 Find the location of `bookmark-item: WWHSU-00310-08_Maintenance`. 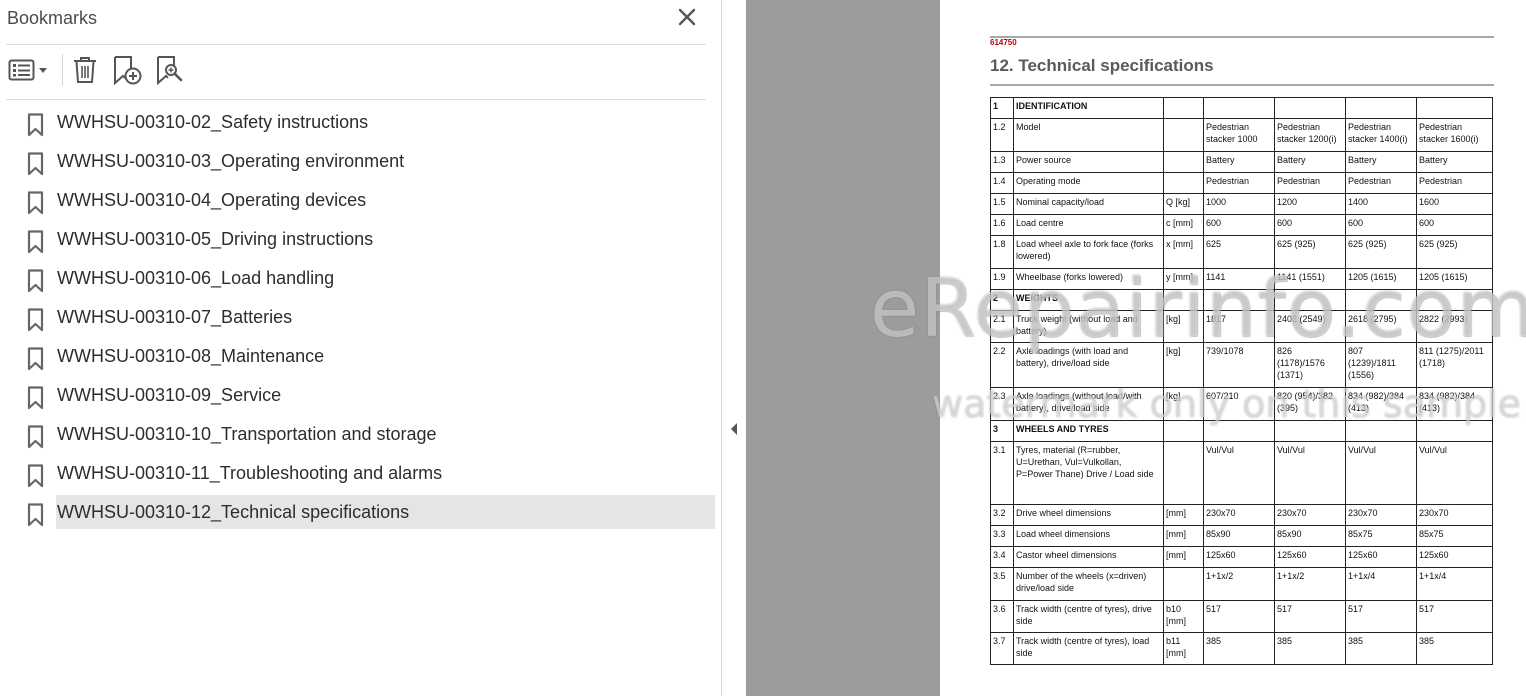

bookmark-item: WWHSU-00310-08_Maintenance is located at coordinates (361, 358).